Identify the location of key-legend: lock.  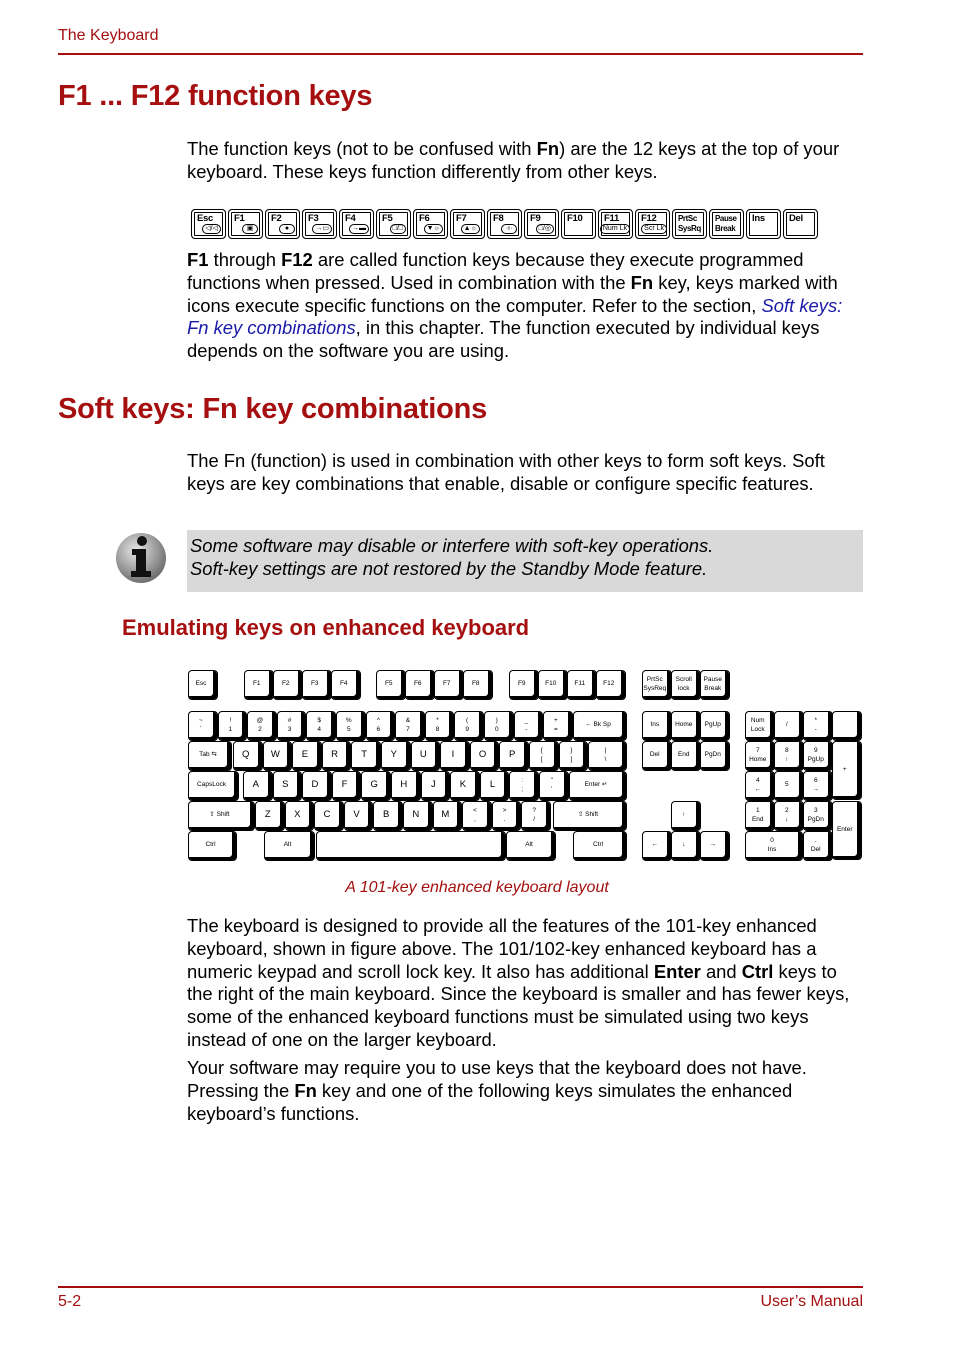
(683, 688).